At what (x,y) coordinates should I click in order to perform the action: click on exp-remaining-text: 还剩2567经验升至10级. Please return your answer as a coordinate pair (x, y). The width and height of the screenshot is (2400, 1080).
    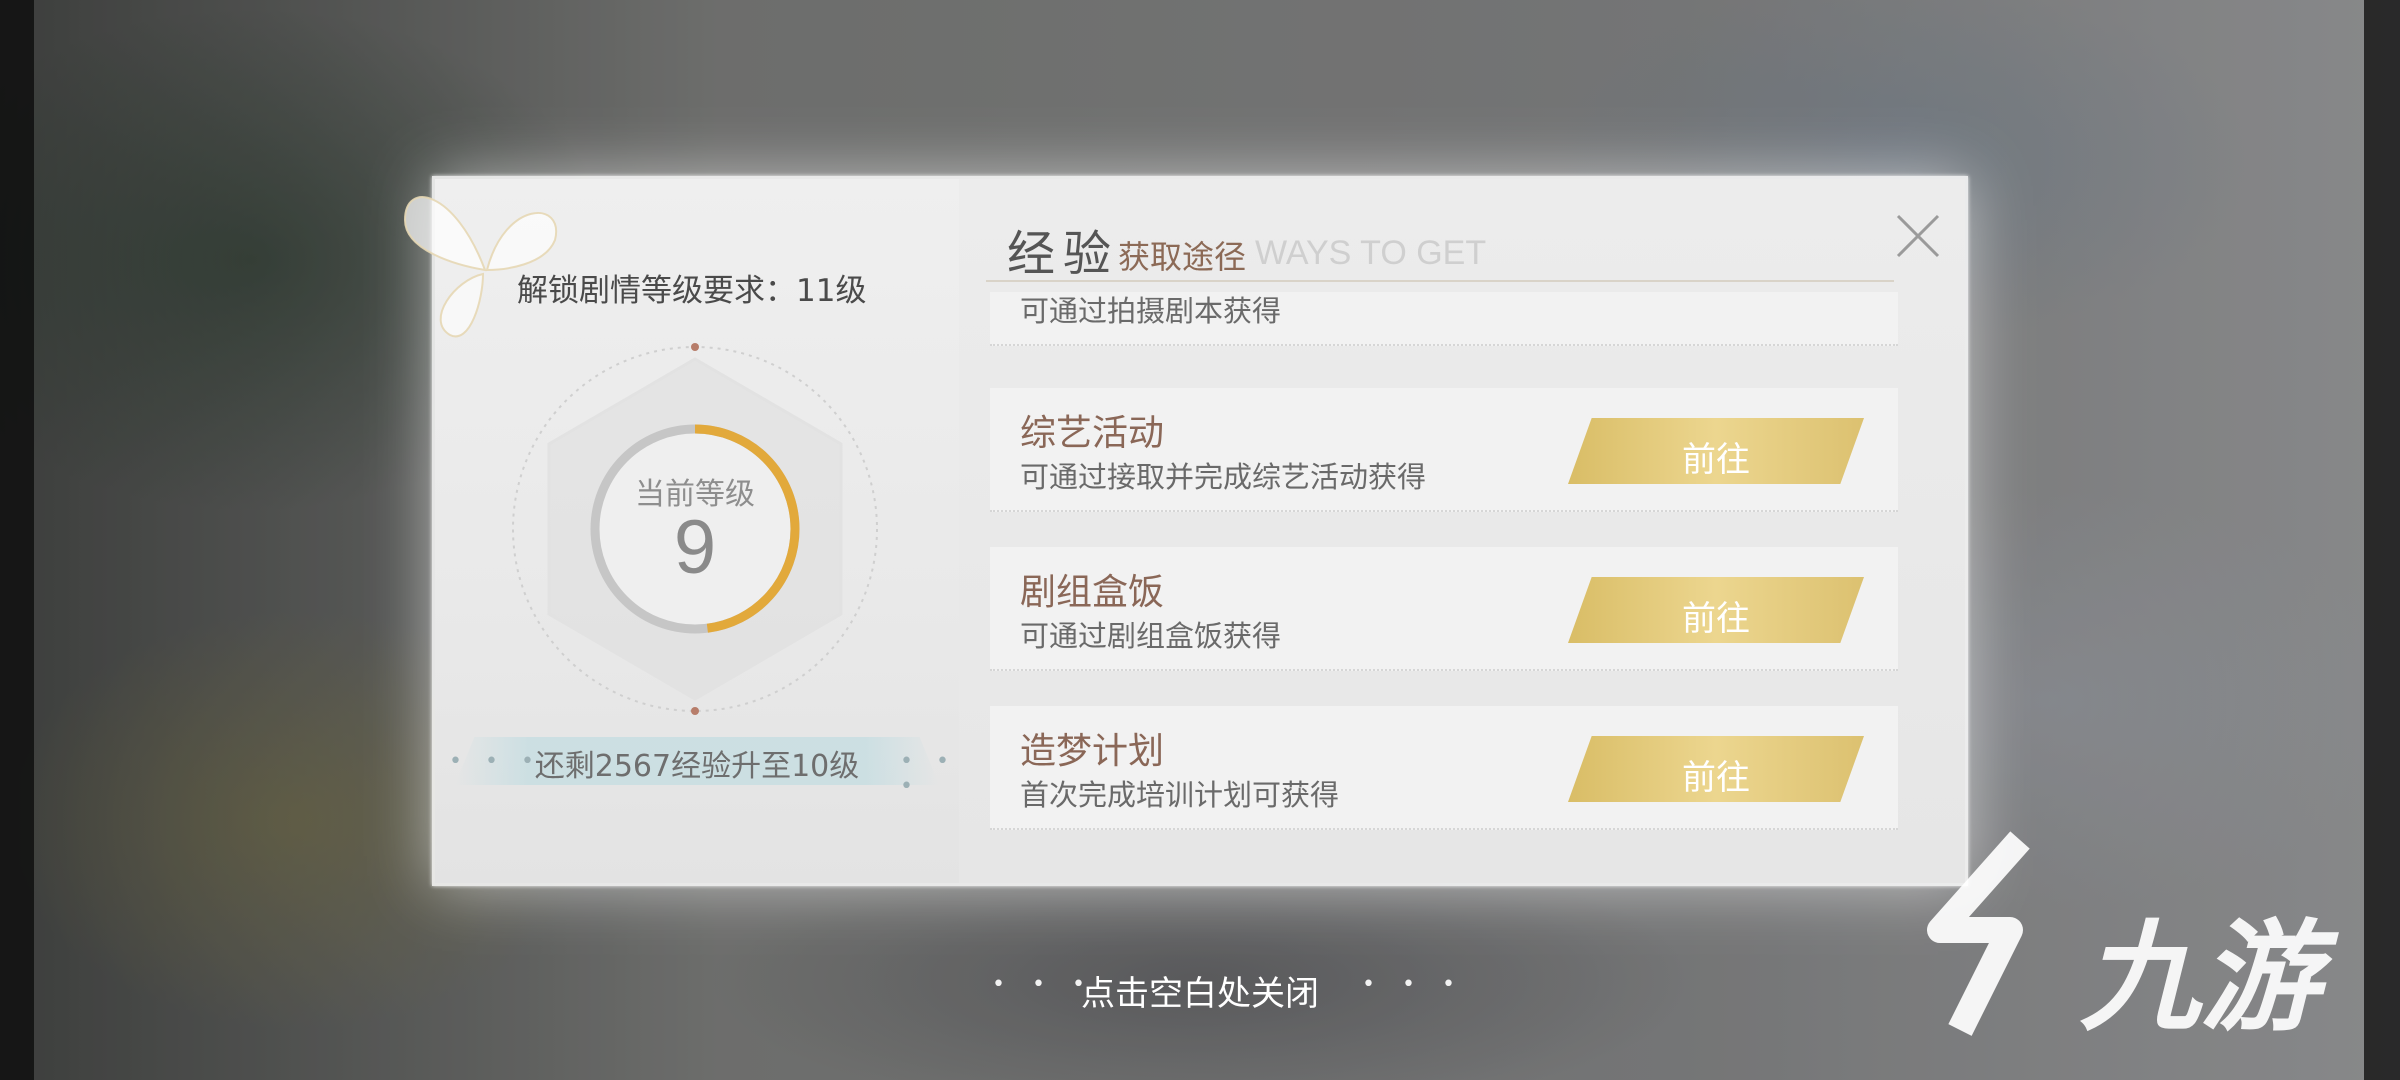
    Looking at the image, I should click on (697, 766).